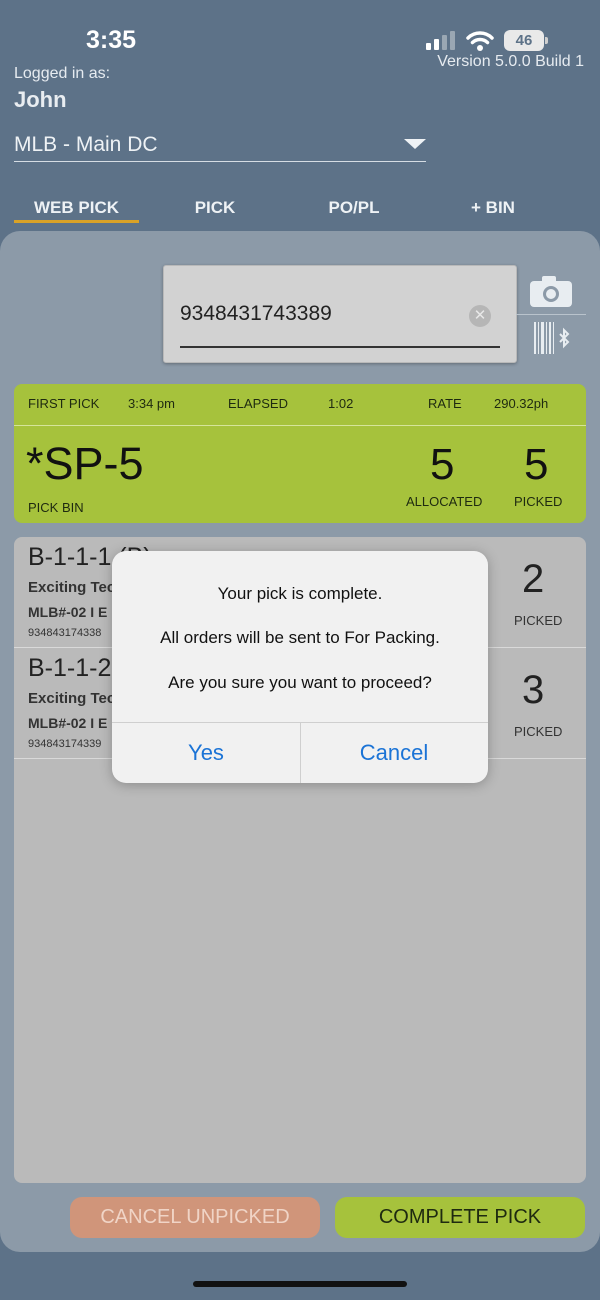 The width and height of the screenshot is (600, 1300). What do you see at coordinates (440, 40) in the screenshot?
I see `signal-icon` at bounding box center [440, 40].